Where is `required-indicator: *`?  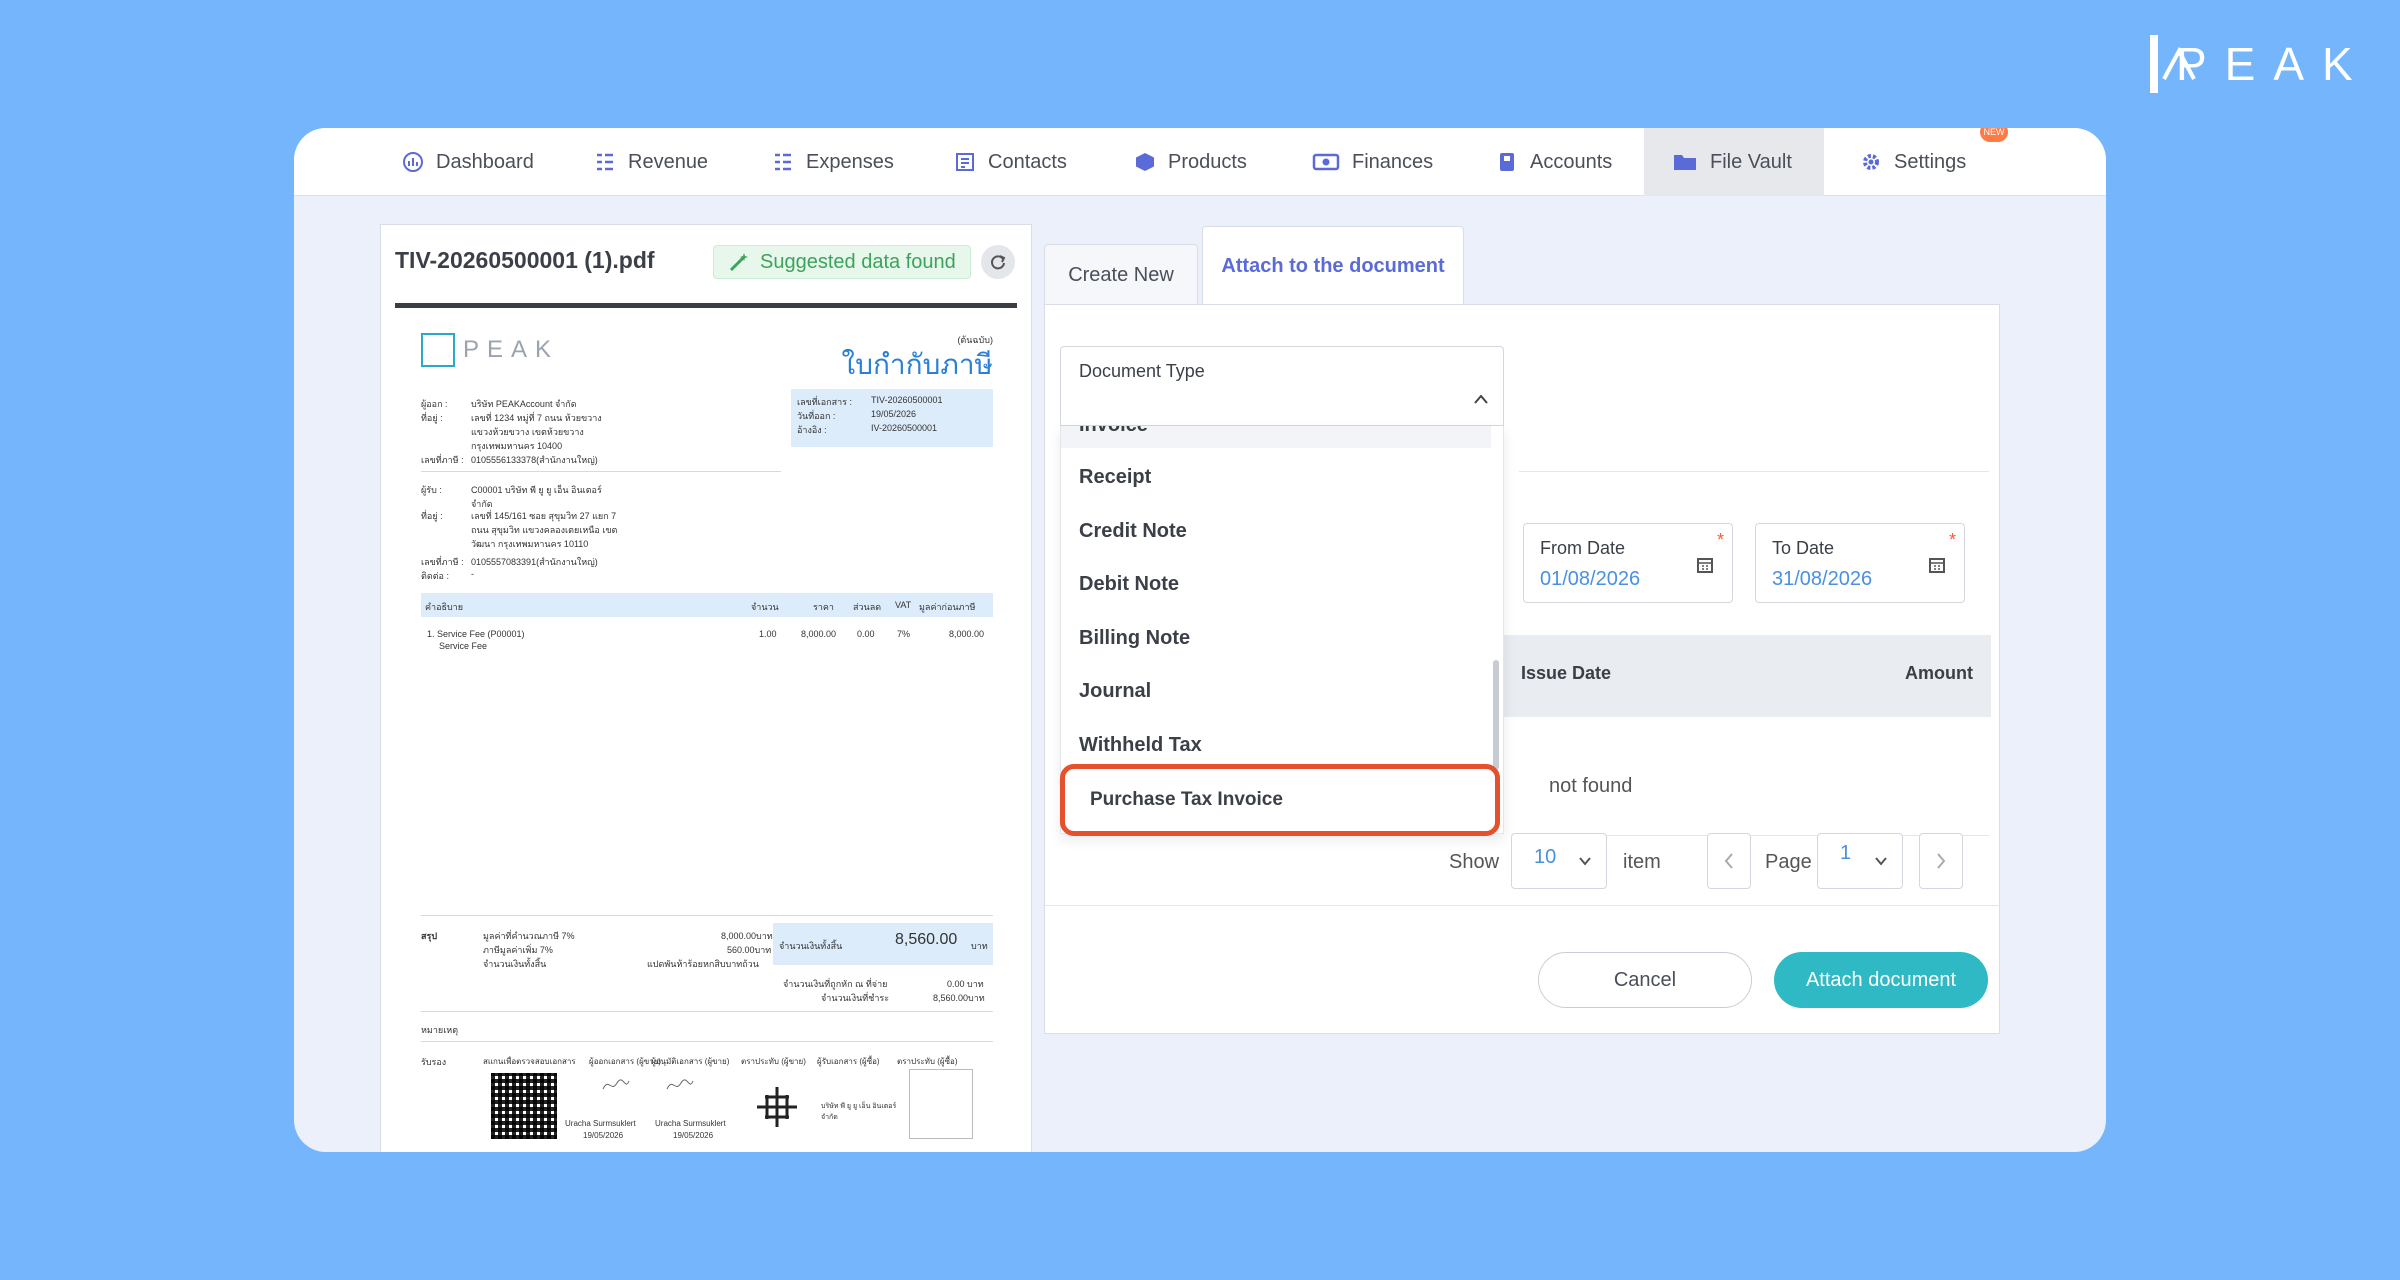 required-indicator: * is located at coordinates (1952, 540).